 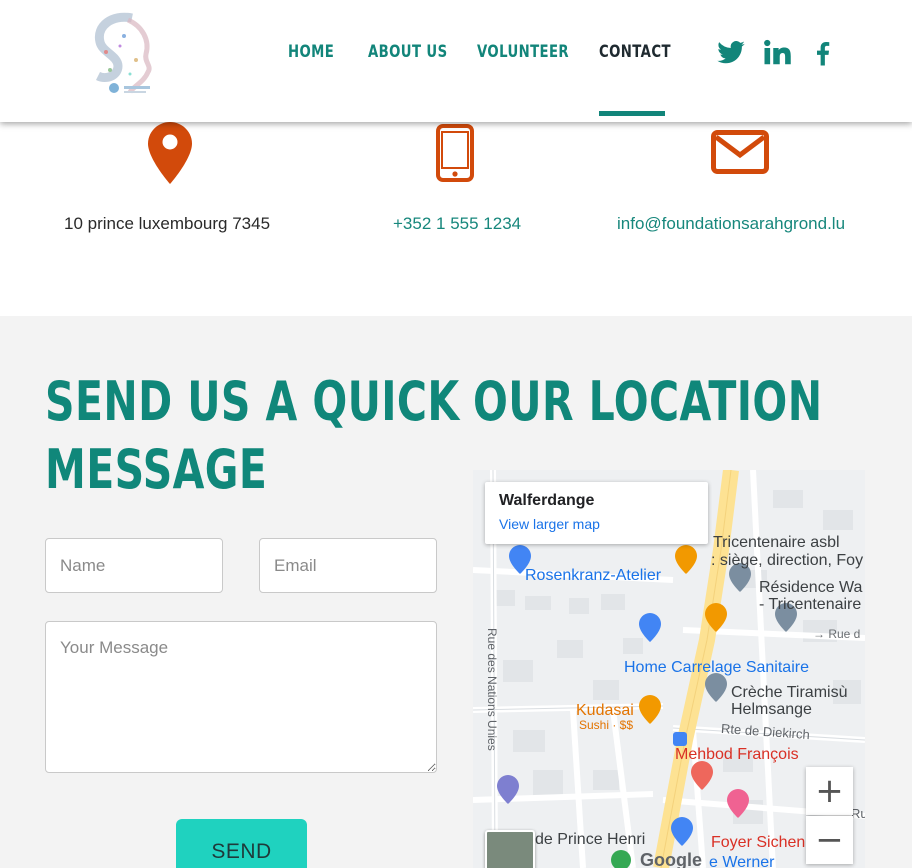 What do you see at coordinates (776, 543) in the screenshot?
I see `poi-tricentenaire: Tricentenaire asbl` at bounding box center [776, 543].